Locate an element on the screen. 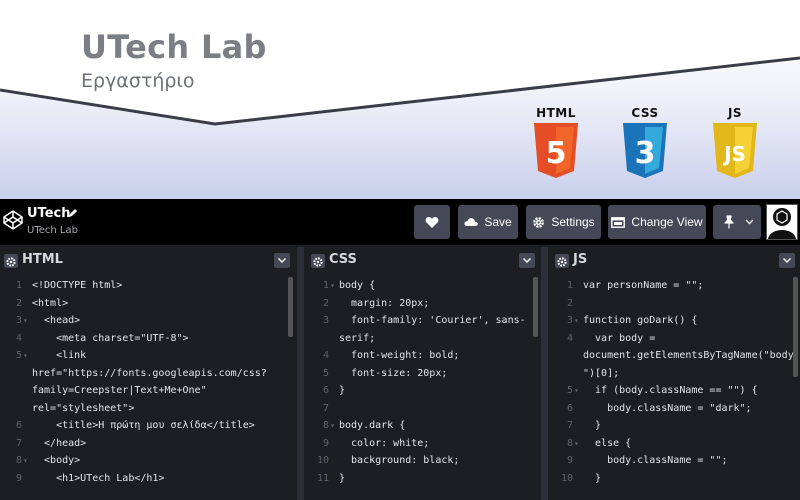 This screenshot has width=800, height=500. line-number: 8 is located at coordinates (325, 425).